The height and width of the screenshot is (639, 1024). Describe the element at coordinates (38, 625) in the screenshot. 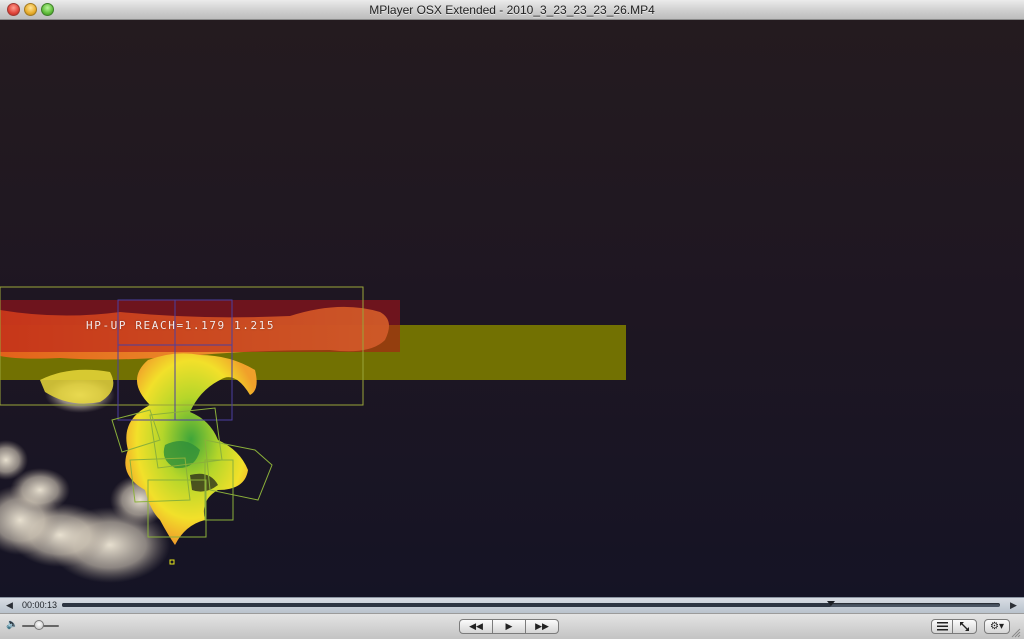

I see `volume-knob` at that location.